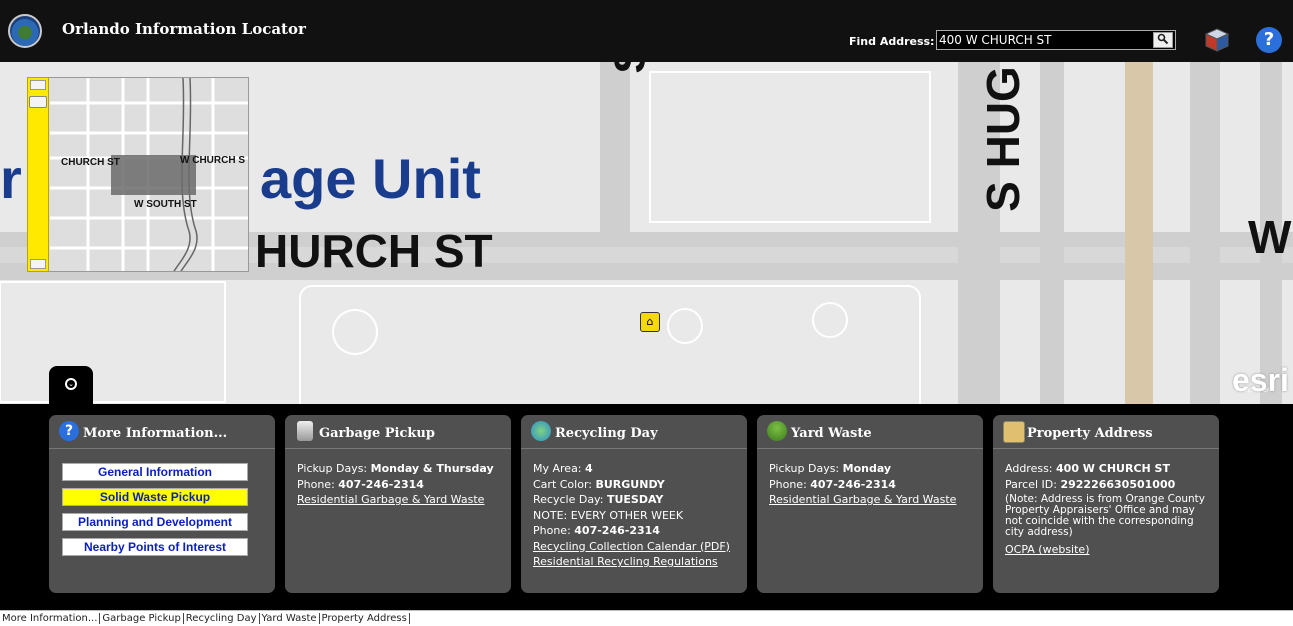  I want to click on address-line: Address: 400 W CHURCH ST, so click(1108, 469).